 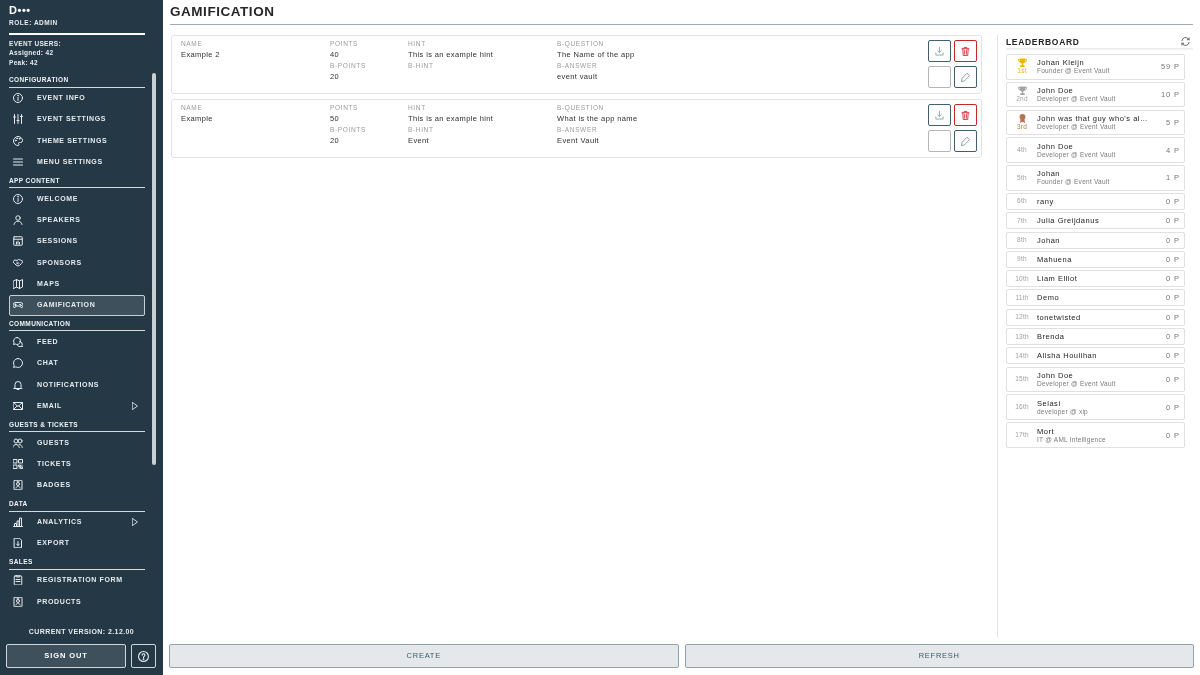 I want to click on page-title: GAMIFICATION, so click(x=222, y=12).